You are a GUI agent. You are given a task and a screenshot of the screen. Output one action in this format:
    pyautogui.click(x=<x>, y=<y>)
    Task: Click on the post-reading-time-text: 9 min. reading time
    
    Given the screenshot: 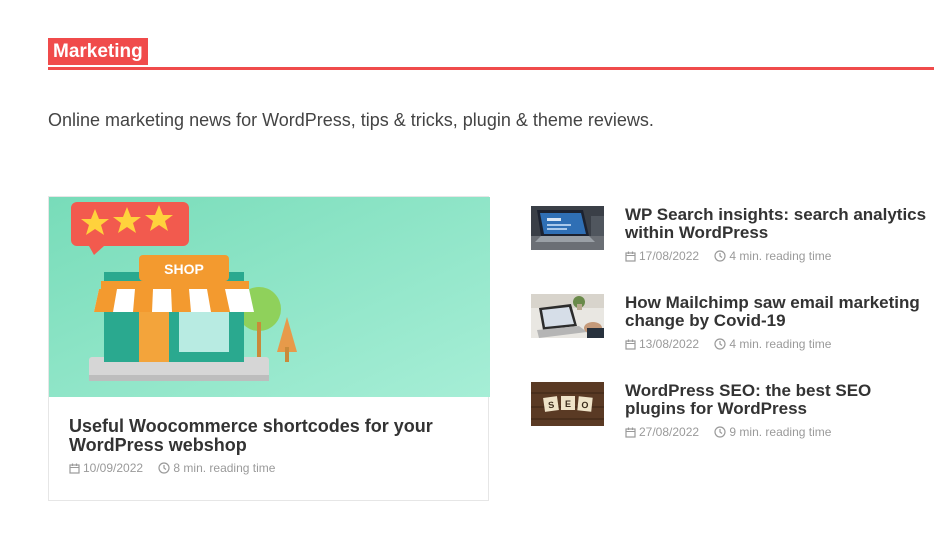 What is the action you would take?
    pyautogui.click(x=780, y=432)
    